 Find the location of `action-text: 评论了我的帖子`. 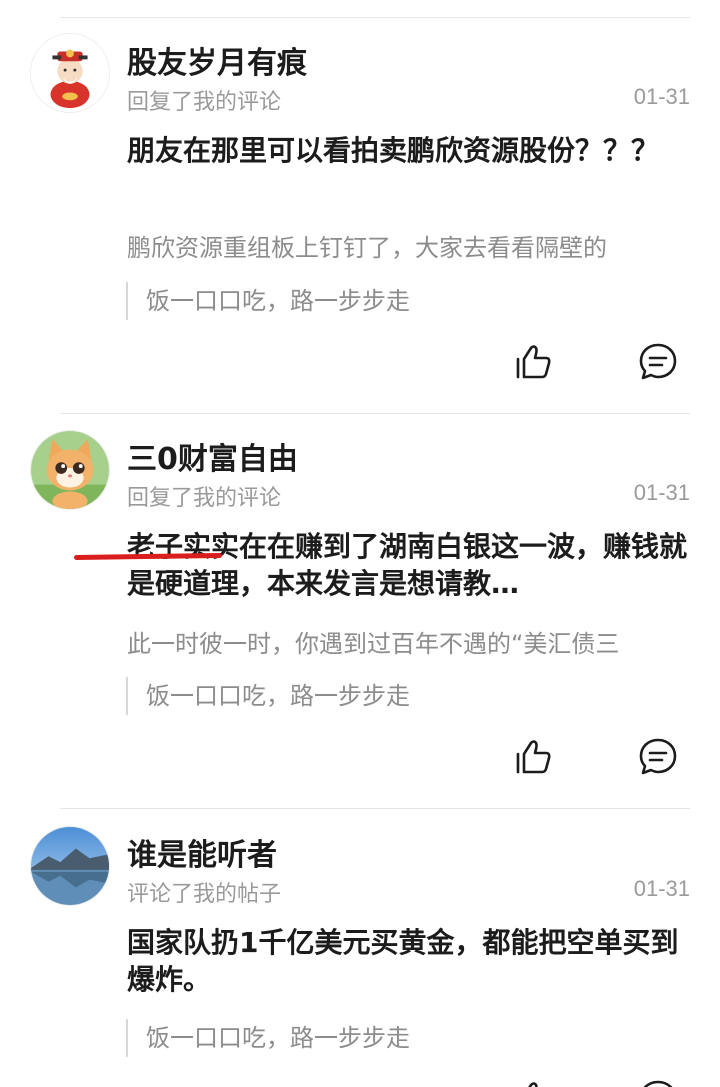

action-text: 评论了我的帖子 is located at coordinates (204, 894).